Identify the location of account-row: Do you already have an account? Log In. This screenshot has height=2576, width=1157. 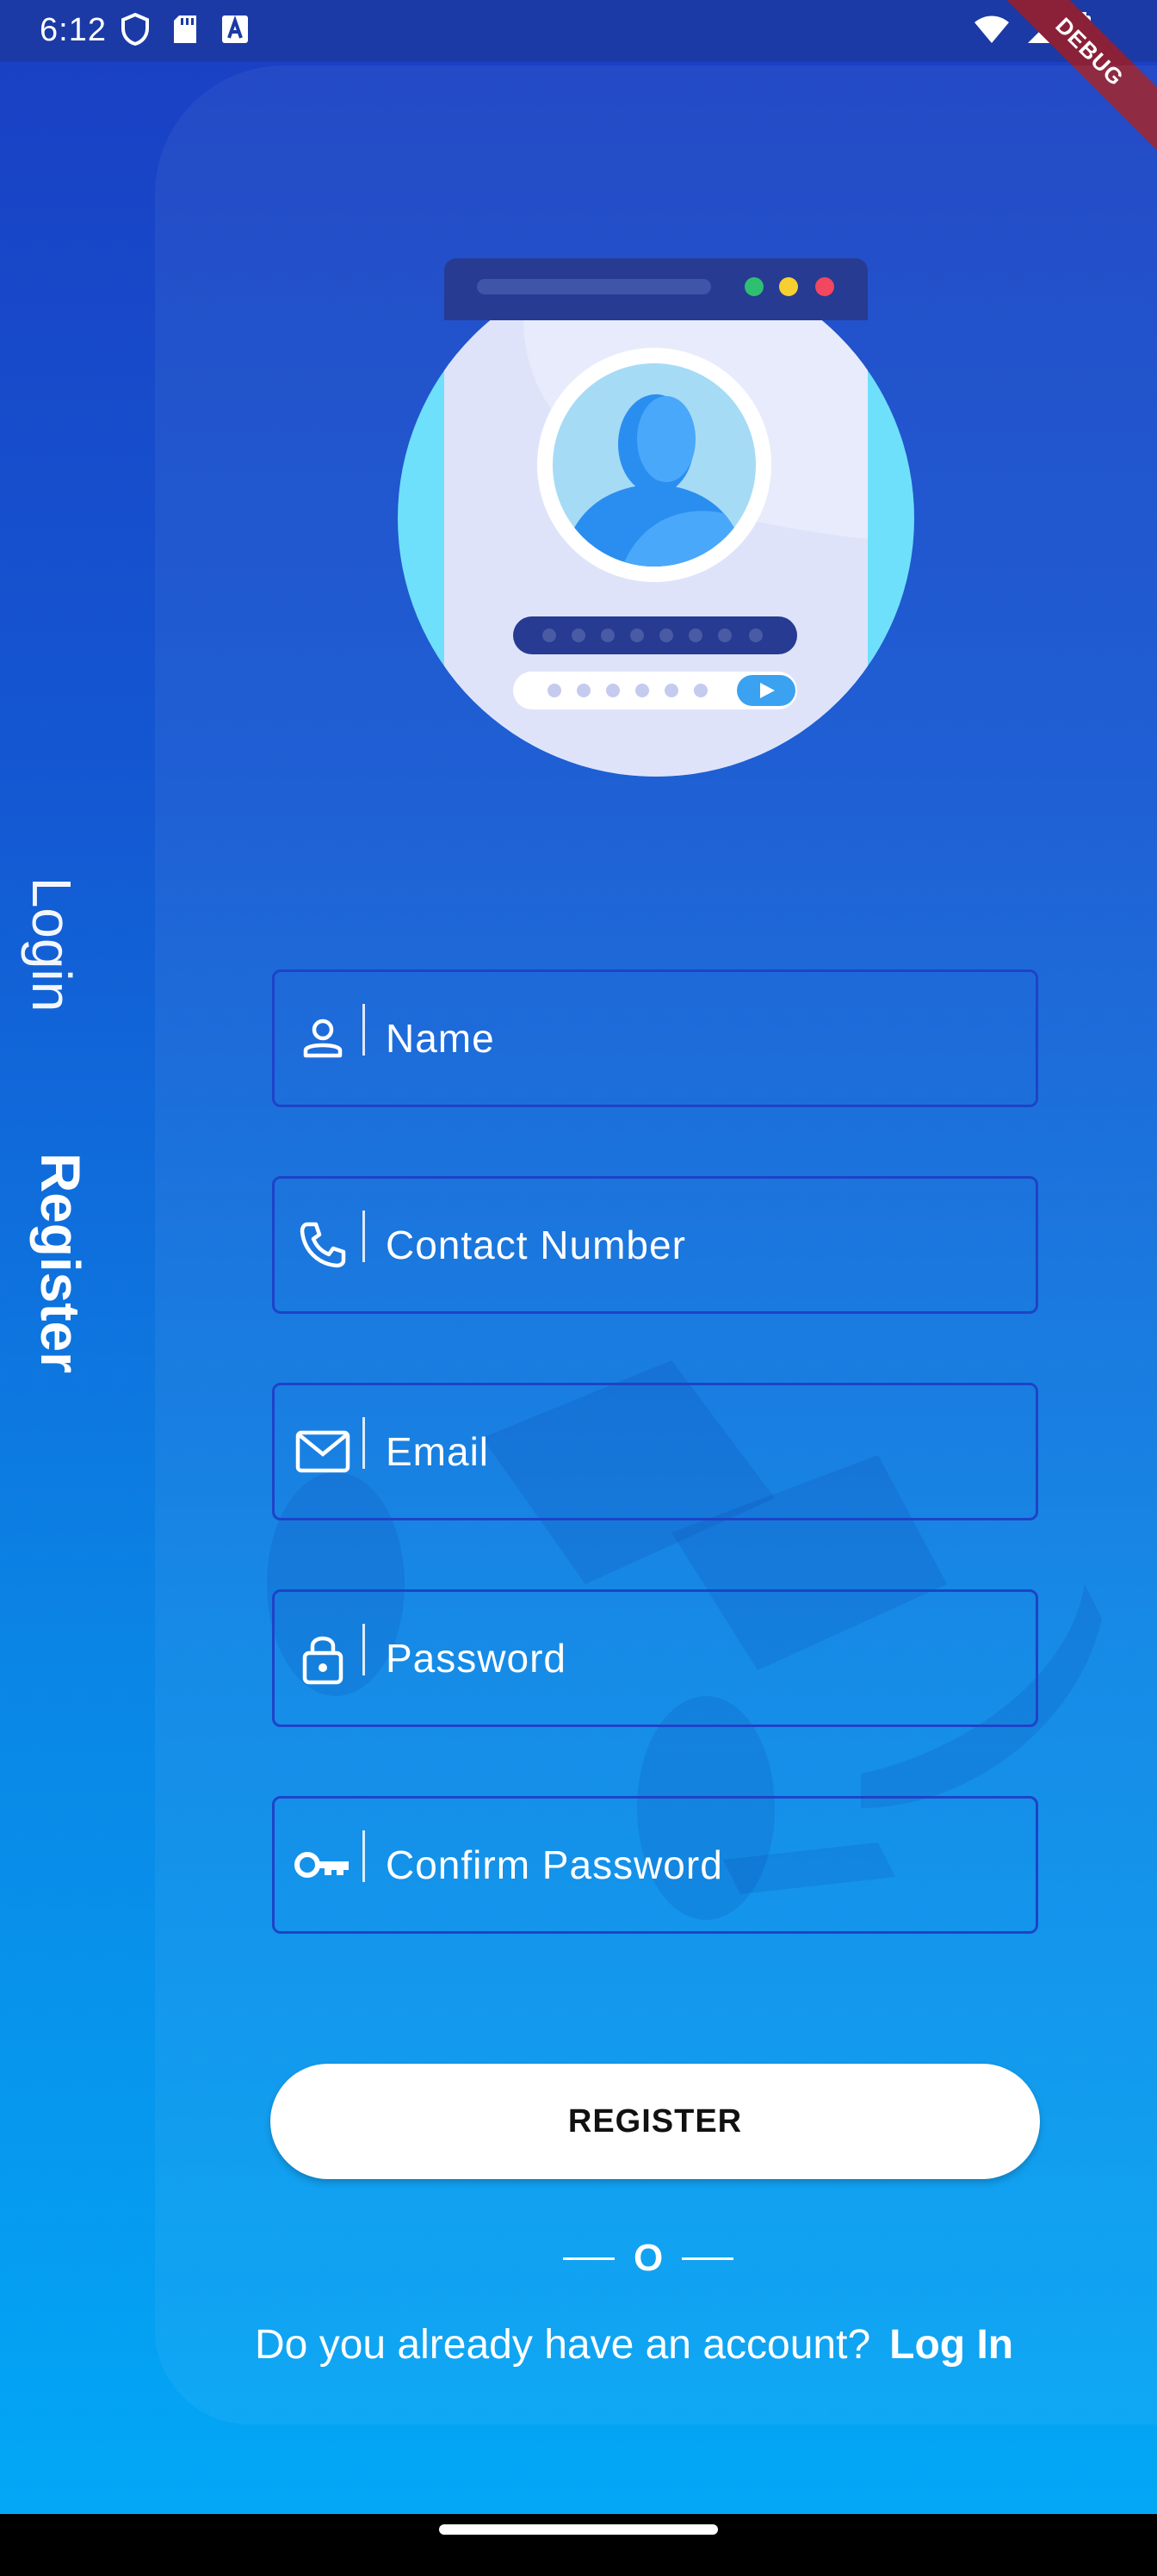
(634, 2345).